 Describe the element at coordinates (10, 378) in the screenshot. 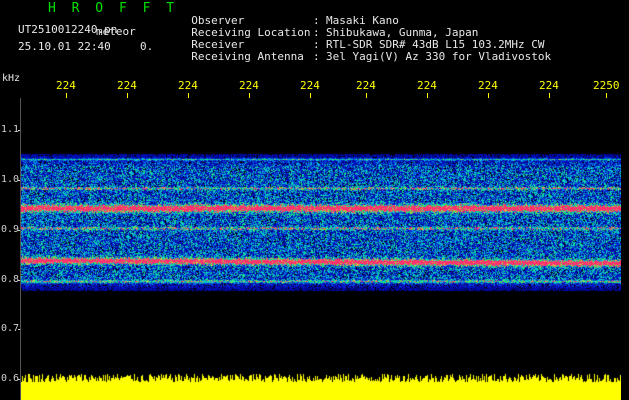

I see `frequency-tick: 0.6` at that location.